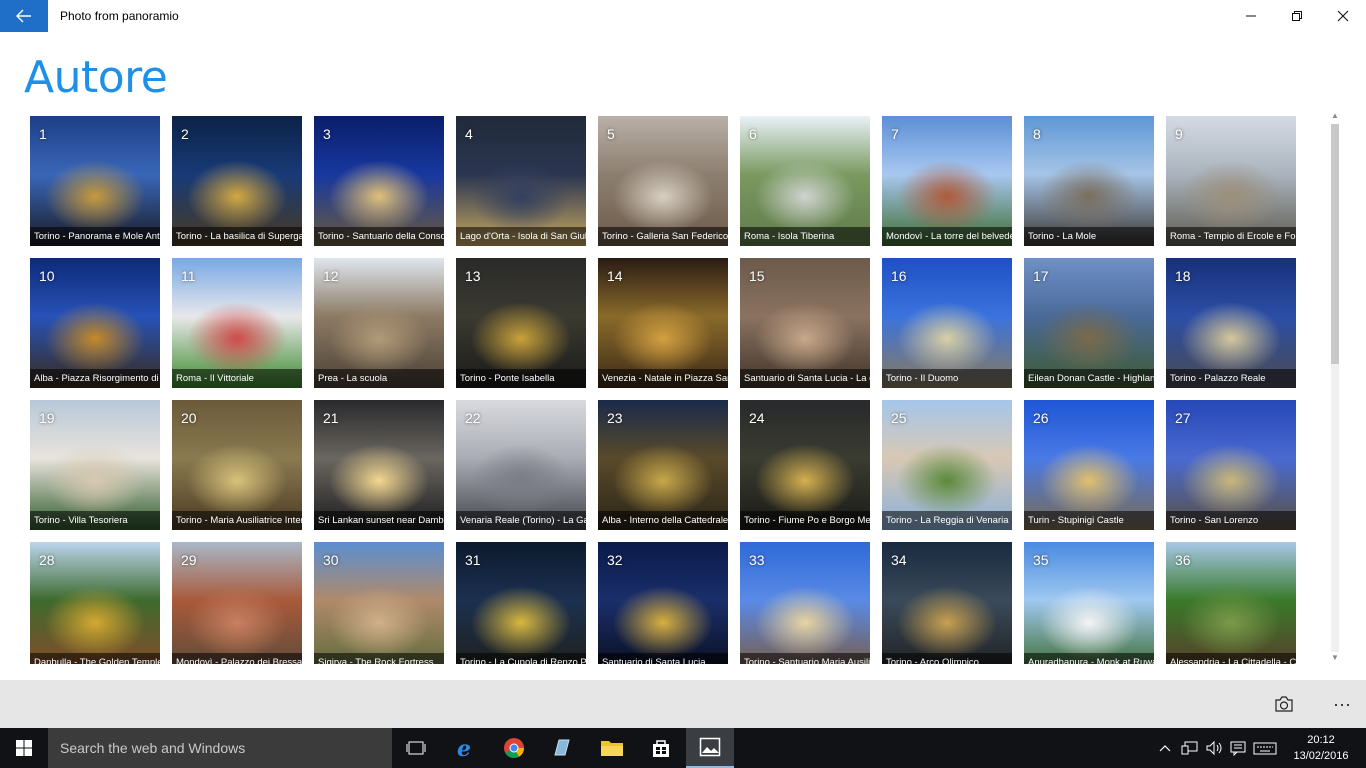  I want to click on task-view-button, so click(416, 748).